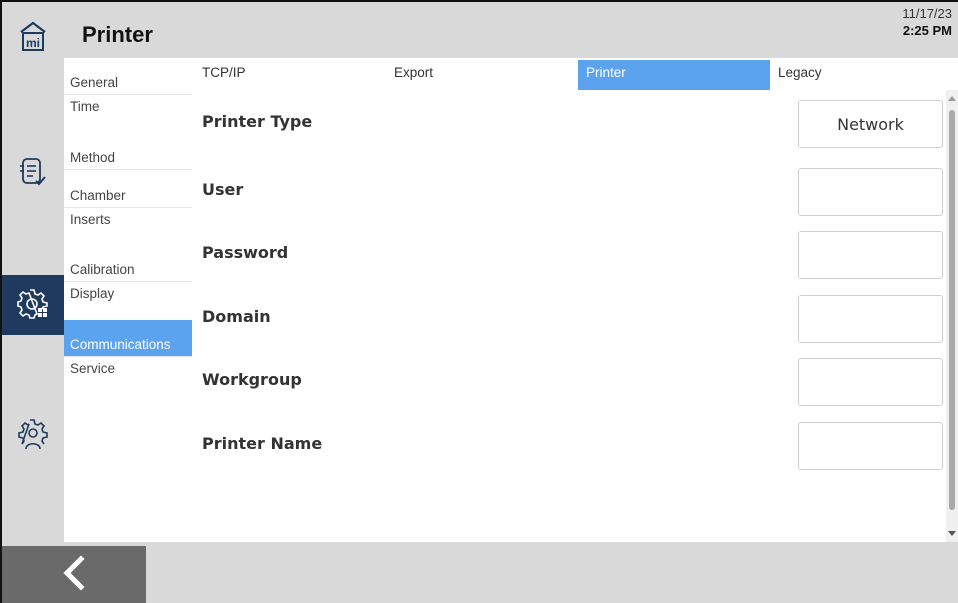 The width and height of the screenshot is (958, 603). I want to click on scroll-thumb, so click(952, 310).